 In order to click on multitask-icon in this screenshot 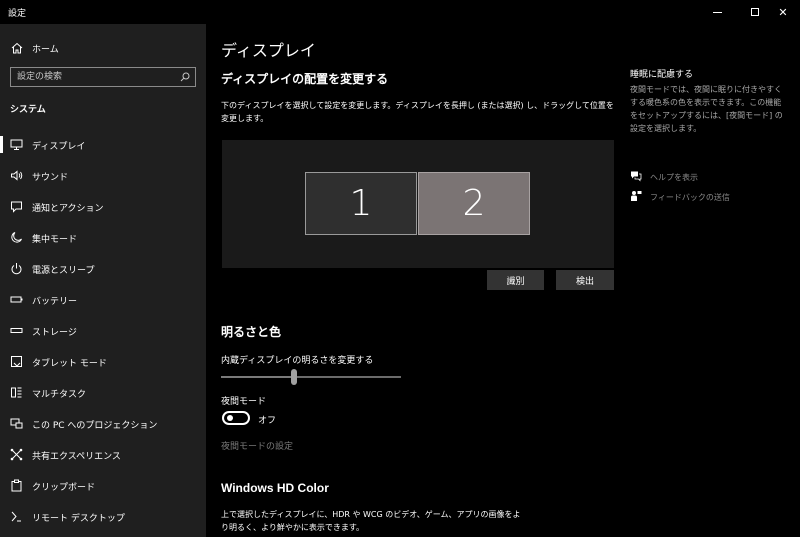, I will do `click(16, 392)`.